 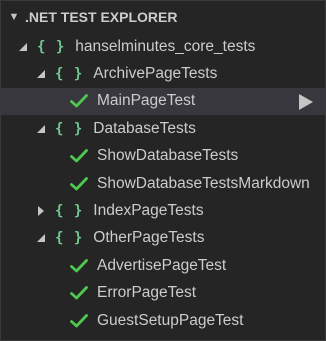 What do you see at coordinates (51, 46) in the screenshot?
I see `namespace-brace-icon: { }` at bounding box center [51, 46].